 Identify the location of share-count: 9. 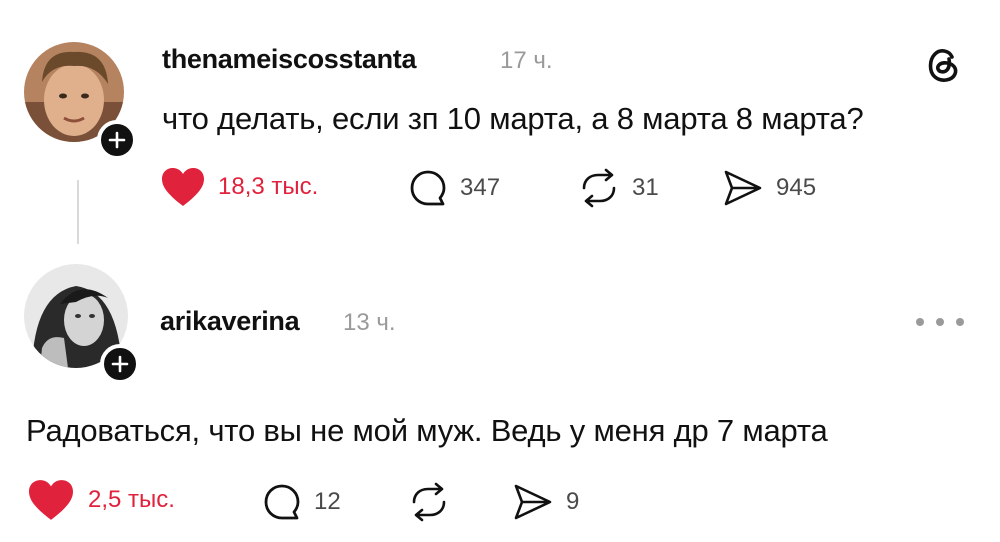
(573, 501).